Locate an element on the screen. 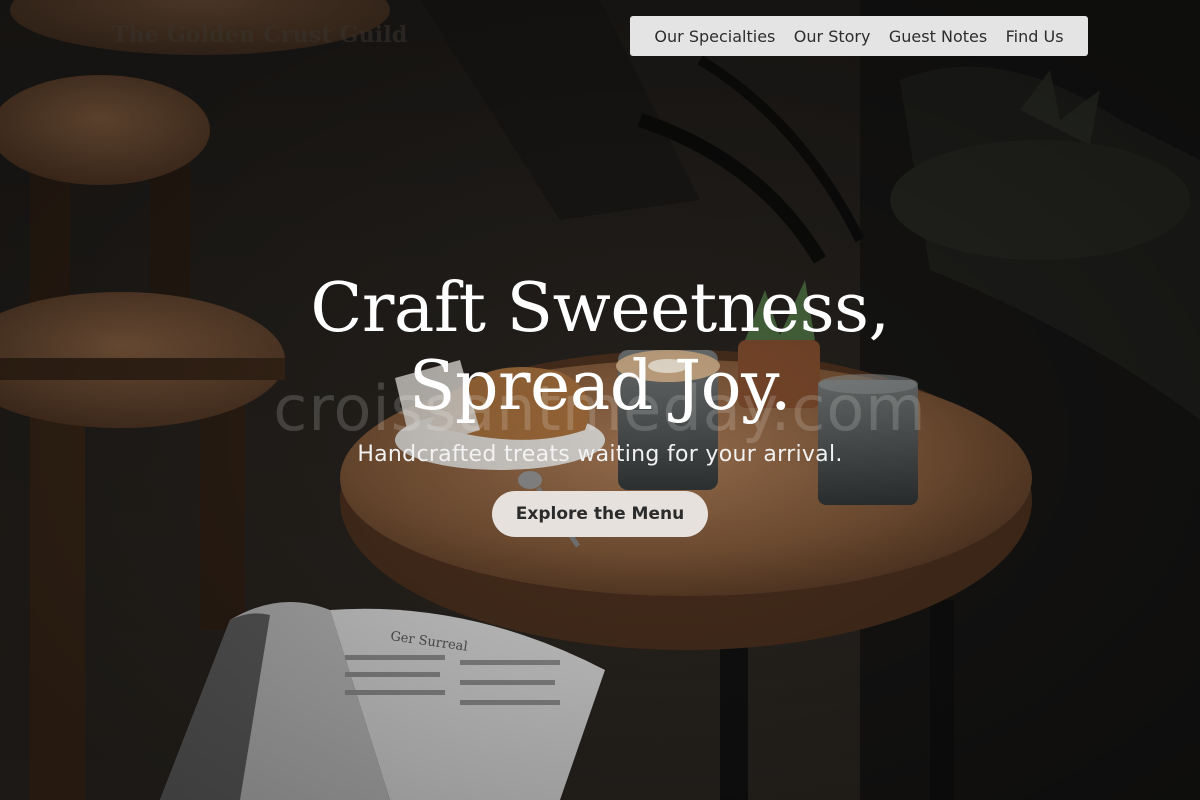 Image resolution: width=1200 pixels, height=800 pixels. nav-item-our-story: Our Story is located at coordinates (832, 36).